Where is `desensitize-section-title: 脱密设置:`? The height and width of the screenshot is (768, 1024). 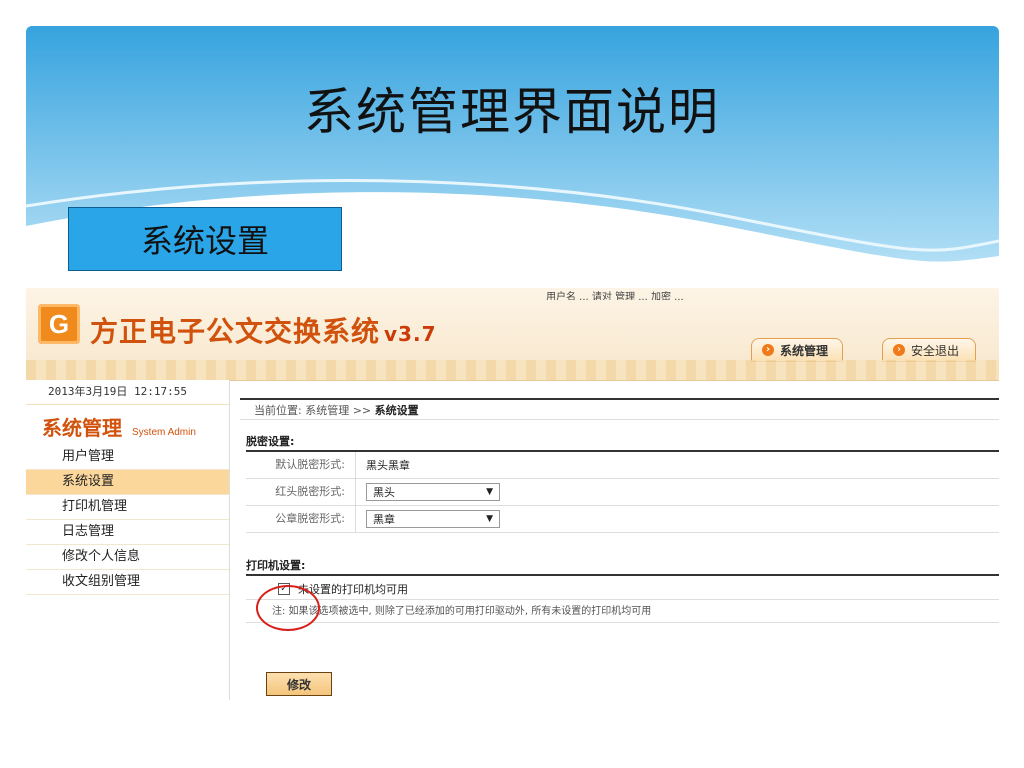
desensitize-section-title: 脱密设置: is located at coordinates (622, 443).